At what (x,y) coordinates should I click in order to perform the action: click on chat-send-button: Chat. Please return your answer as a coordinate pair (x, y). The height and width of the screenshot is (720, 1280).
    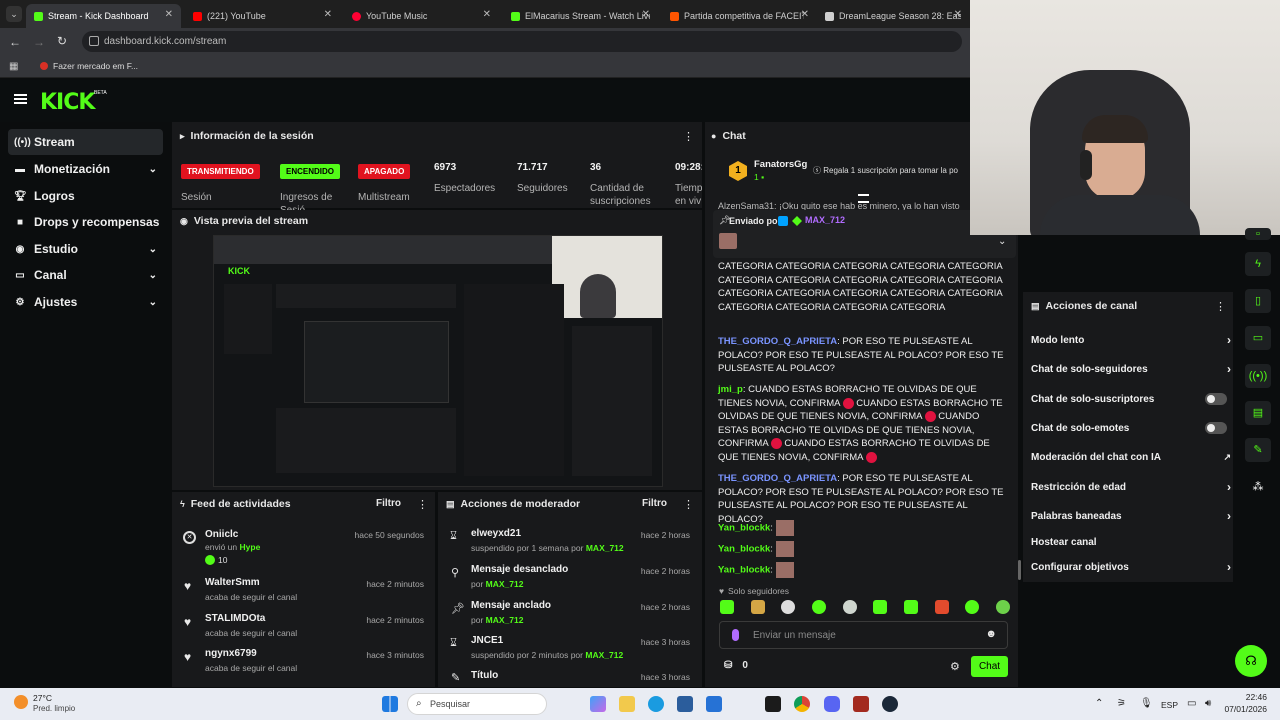
    Looking at the image, I should click on (989, 666).